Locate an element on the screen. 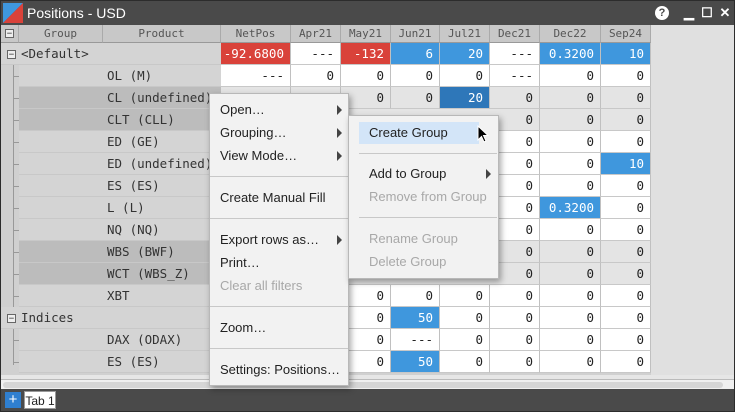 This screenshot has height=412, width=735. menu-item-add-to-group: Add to Group is located at coordinates (428, 174).